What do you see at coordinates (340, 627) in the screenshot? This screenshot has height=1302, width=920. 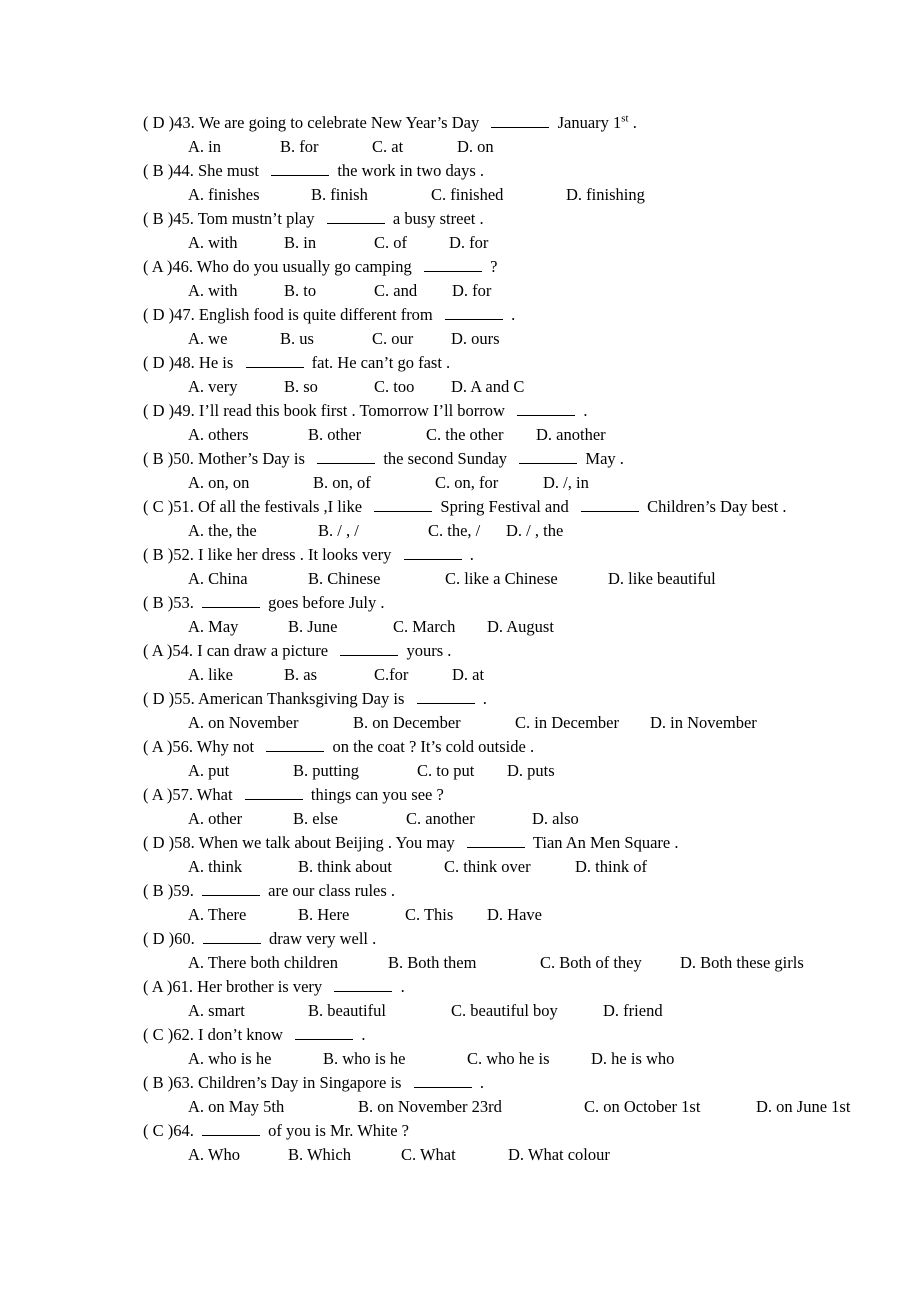 I see `option-choice: B. June` at bounding box center [340, 627].